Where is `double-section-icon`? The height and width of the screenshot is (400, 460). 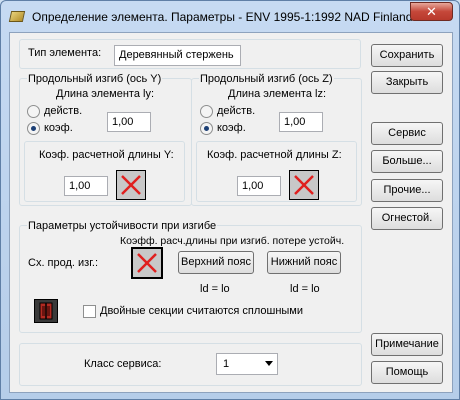
double-section-icon is located at coordinates (46, 311).